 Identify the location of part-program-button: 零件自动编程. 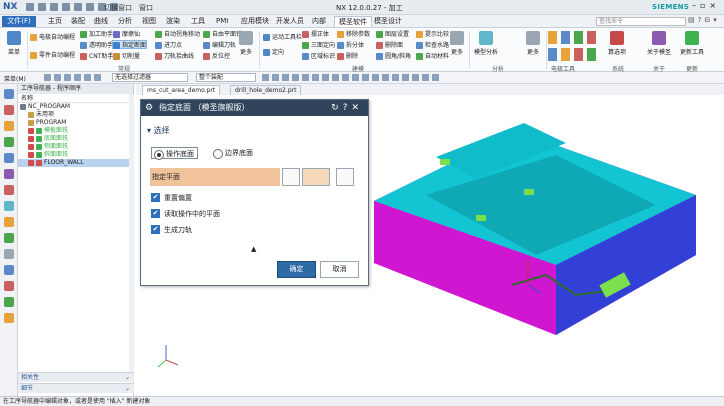
(52, 55).